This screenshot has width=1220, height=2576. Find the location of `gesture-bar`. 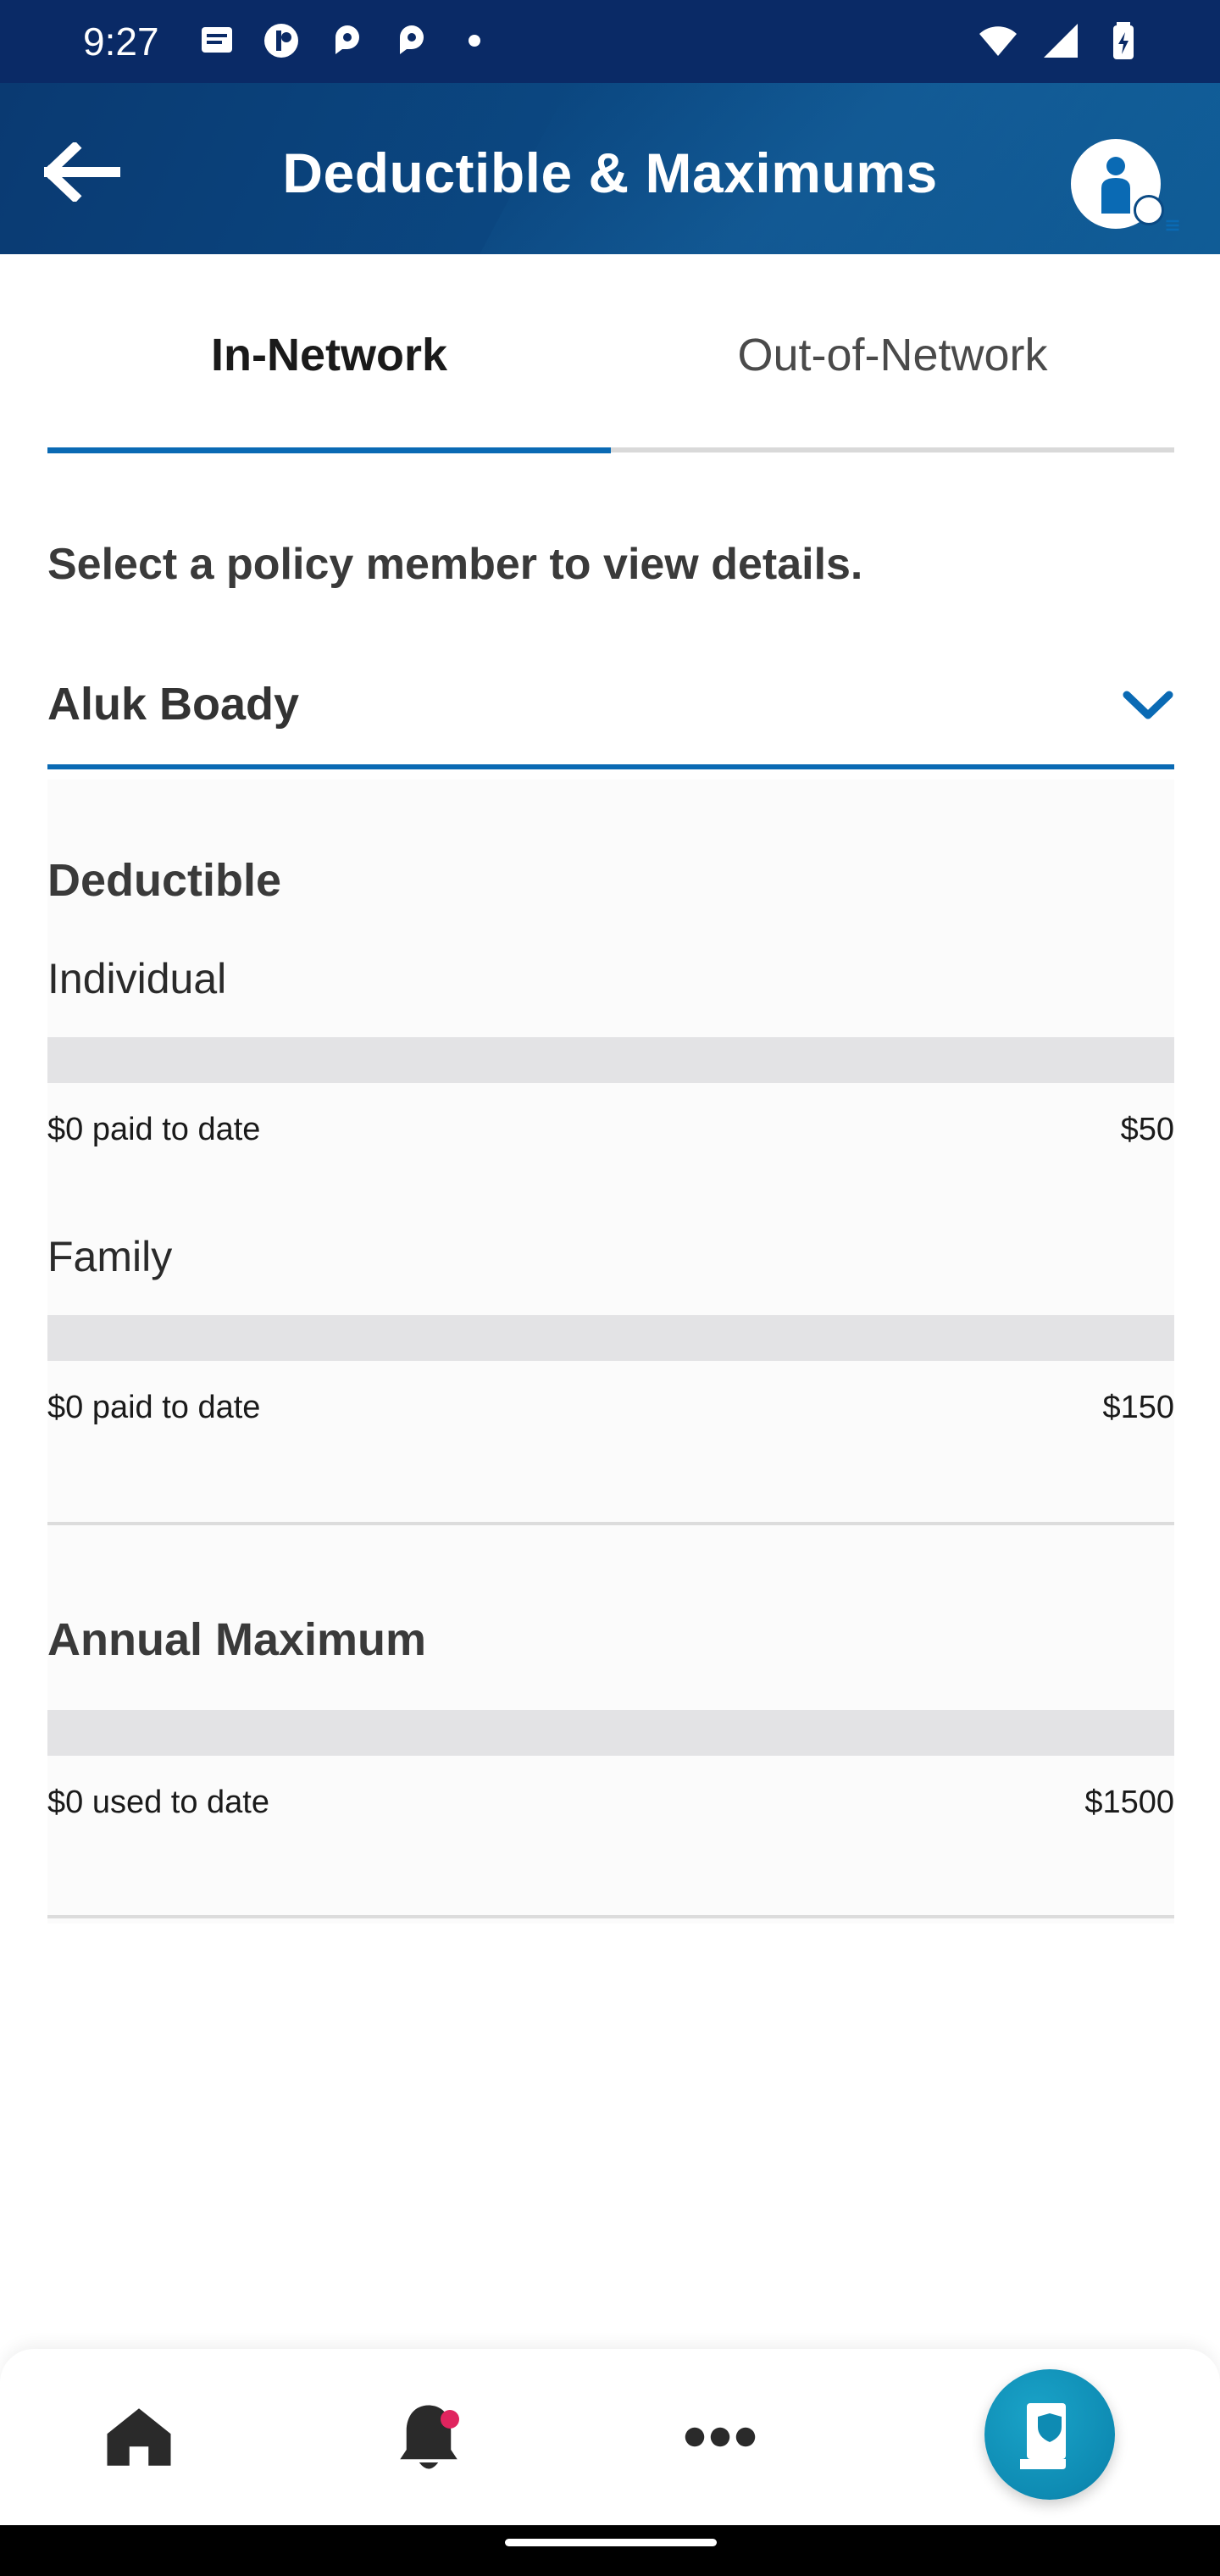

gesture-bar is located at coordinates (610, 2550).